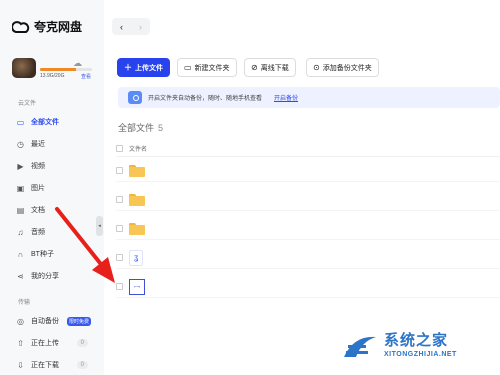 The image size is (500, 375). Describe the element at coordinates (20, 232) in the screenshot. I see `headphones-icon: ♫` at that location.